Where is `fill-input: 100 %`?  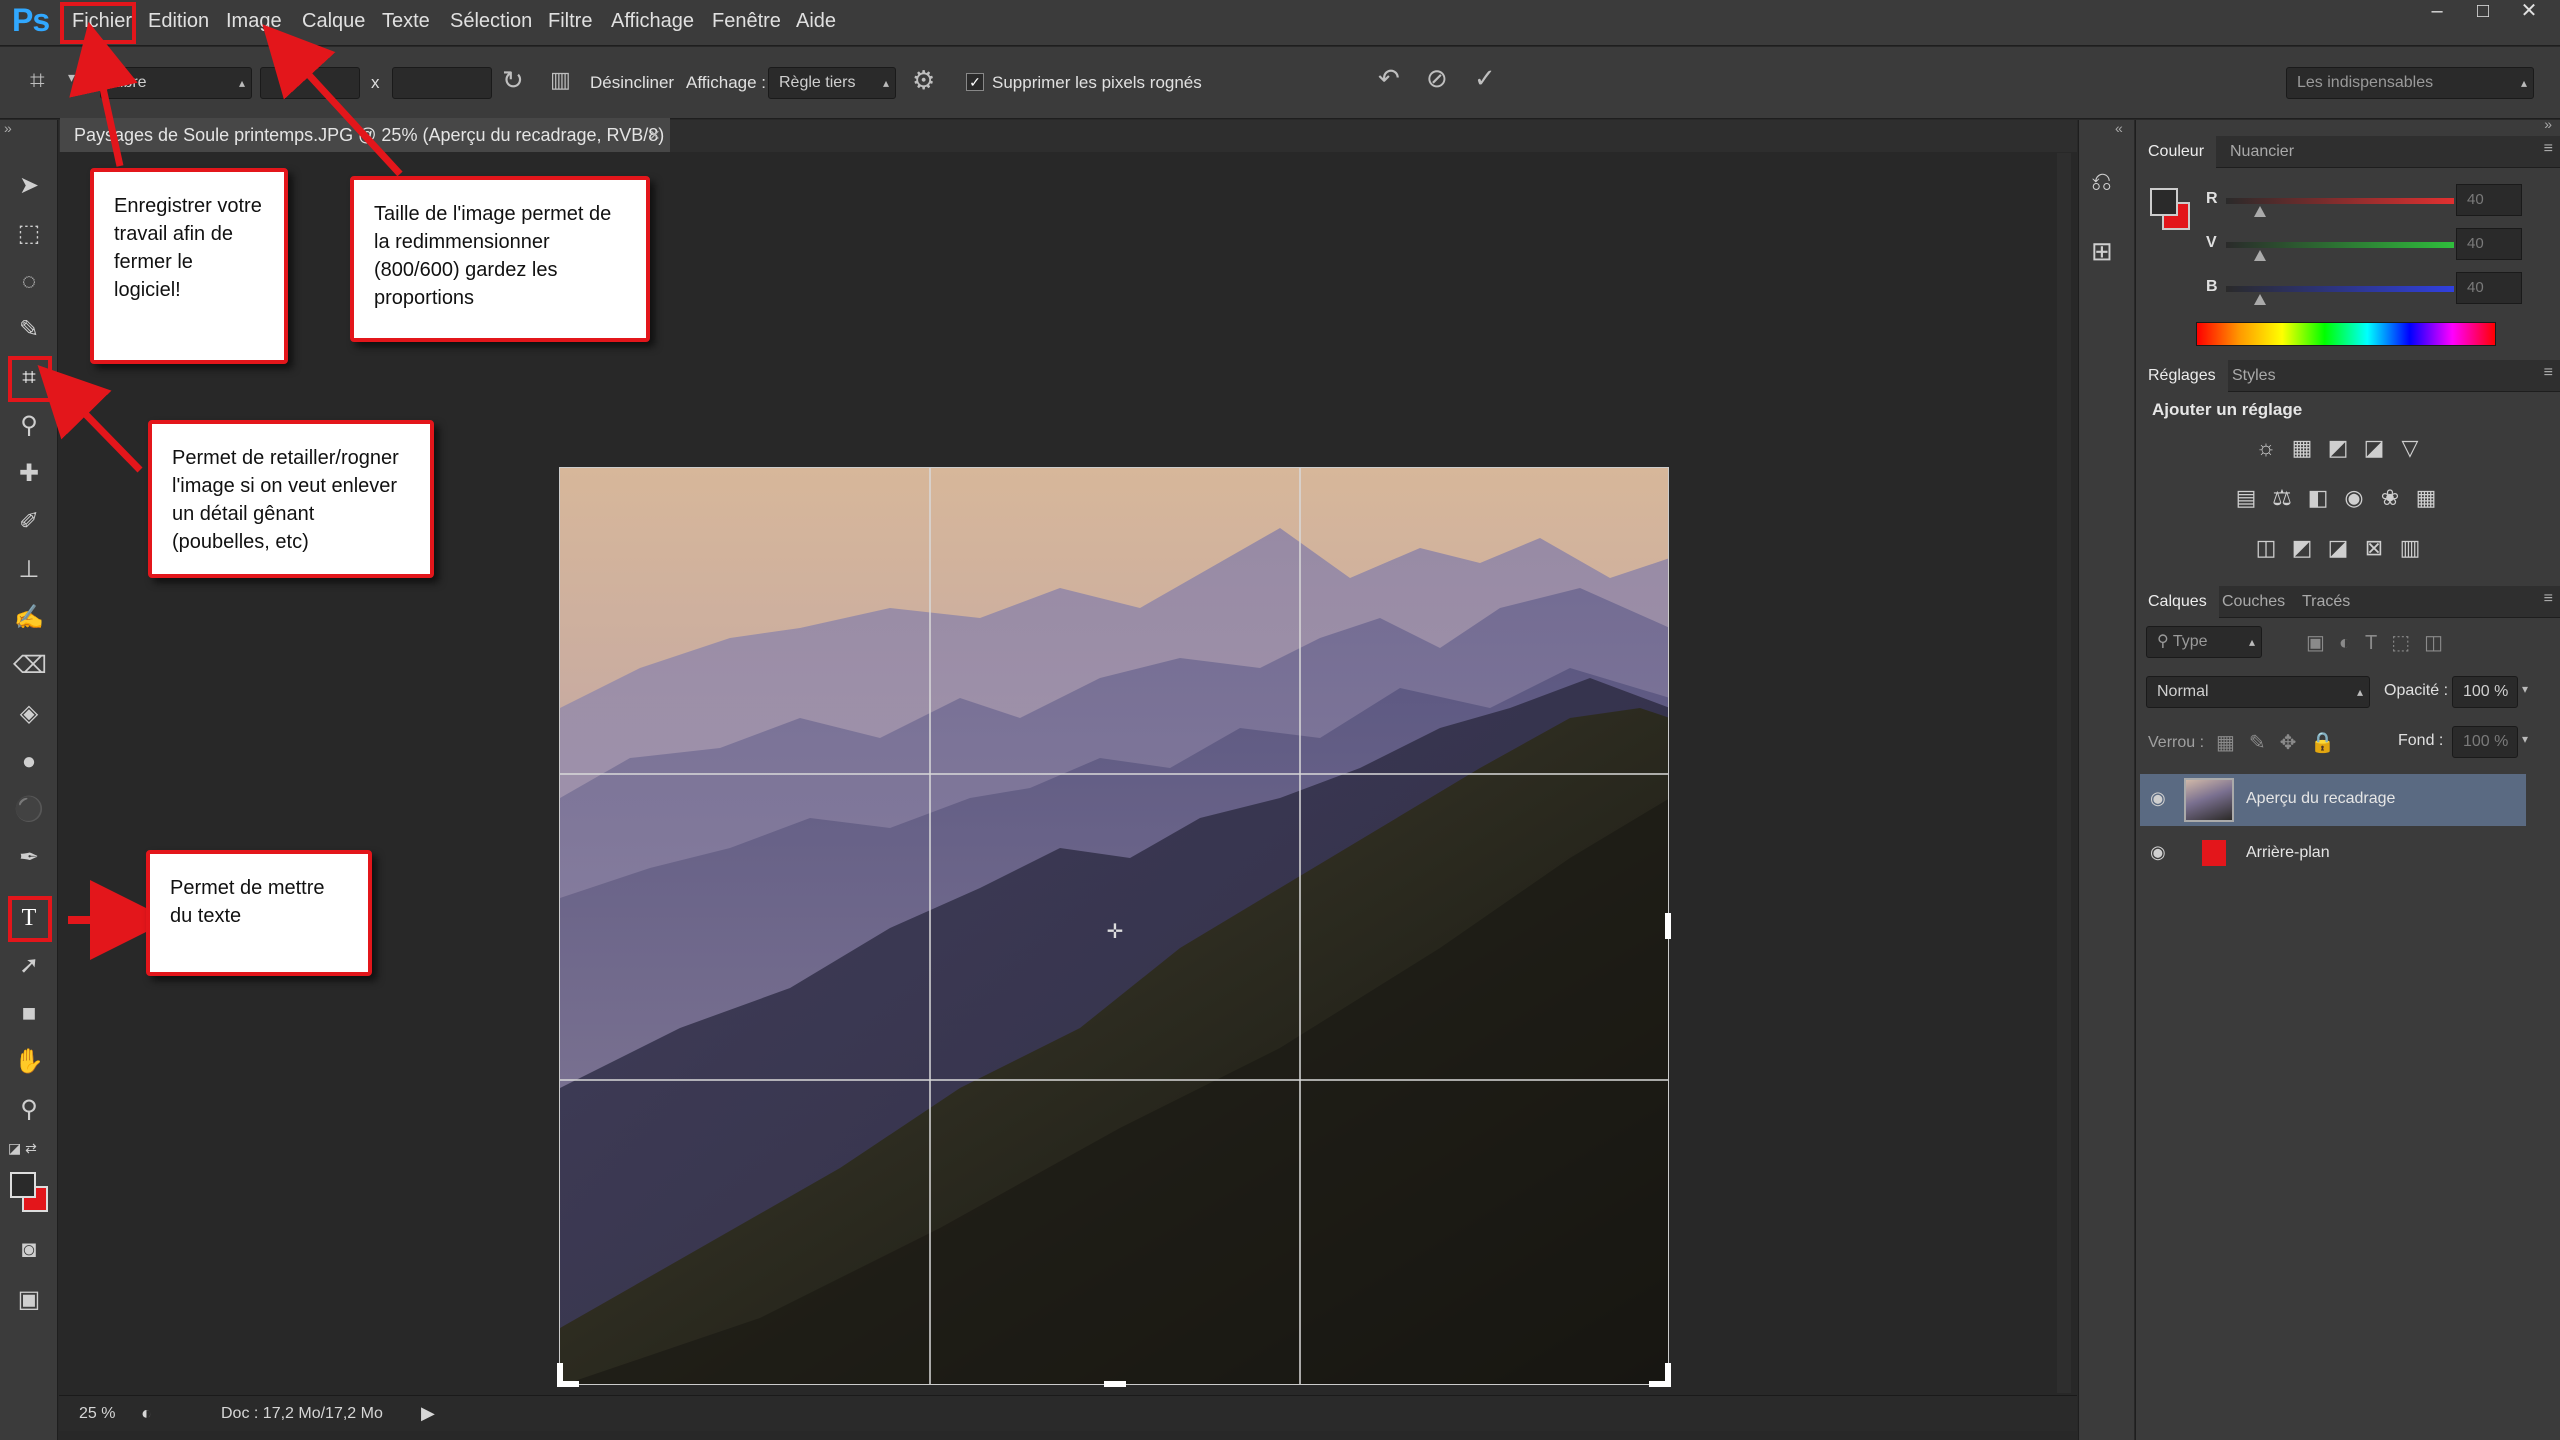 fill-input: 100 % is located at coordinates (2485, 742).